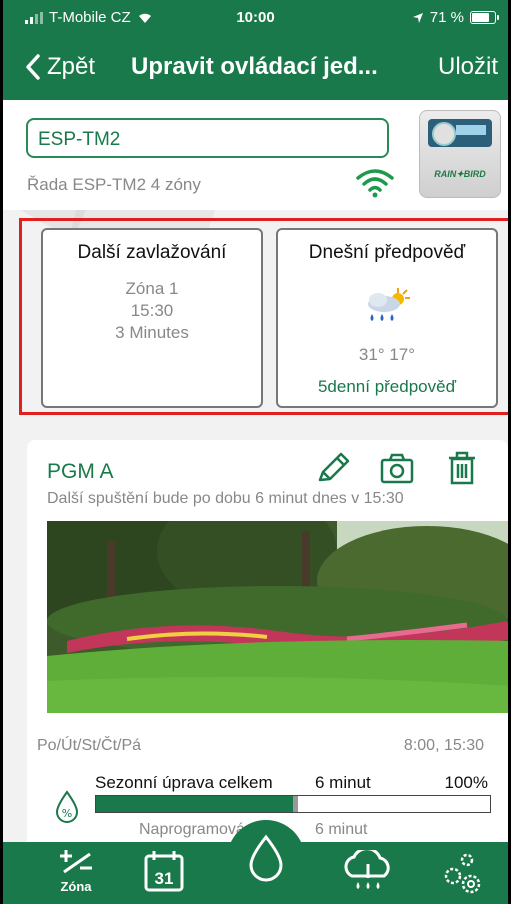  Describe the element at coordinates (67, 806) in the screenshot. I see `percent-drop-icon: %` at that location.